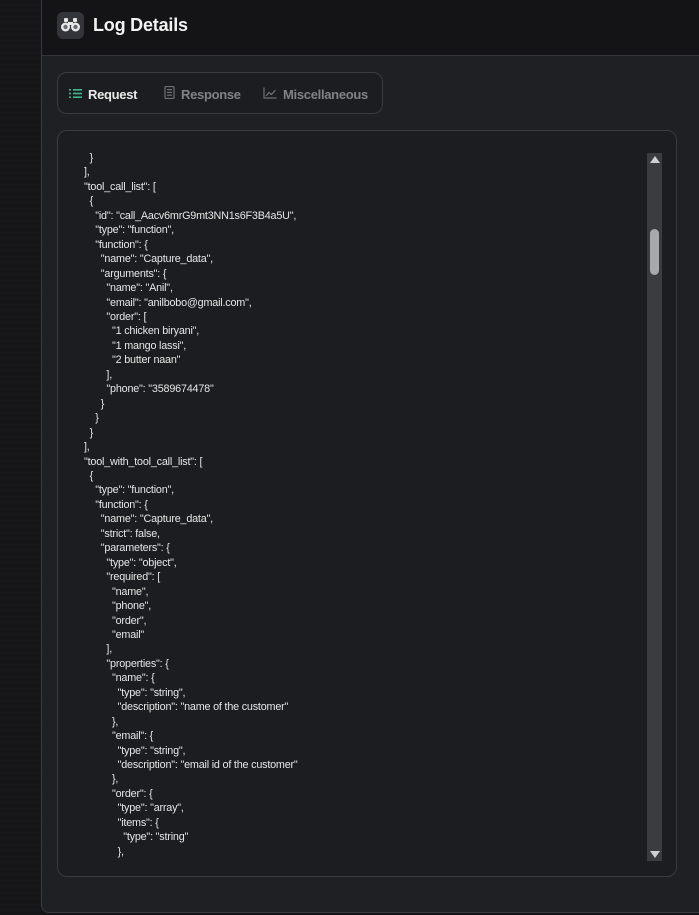 The image size is (699, 915). I want to click on tab-miscellaneous: Miscellaneous, so click(315, 94).